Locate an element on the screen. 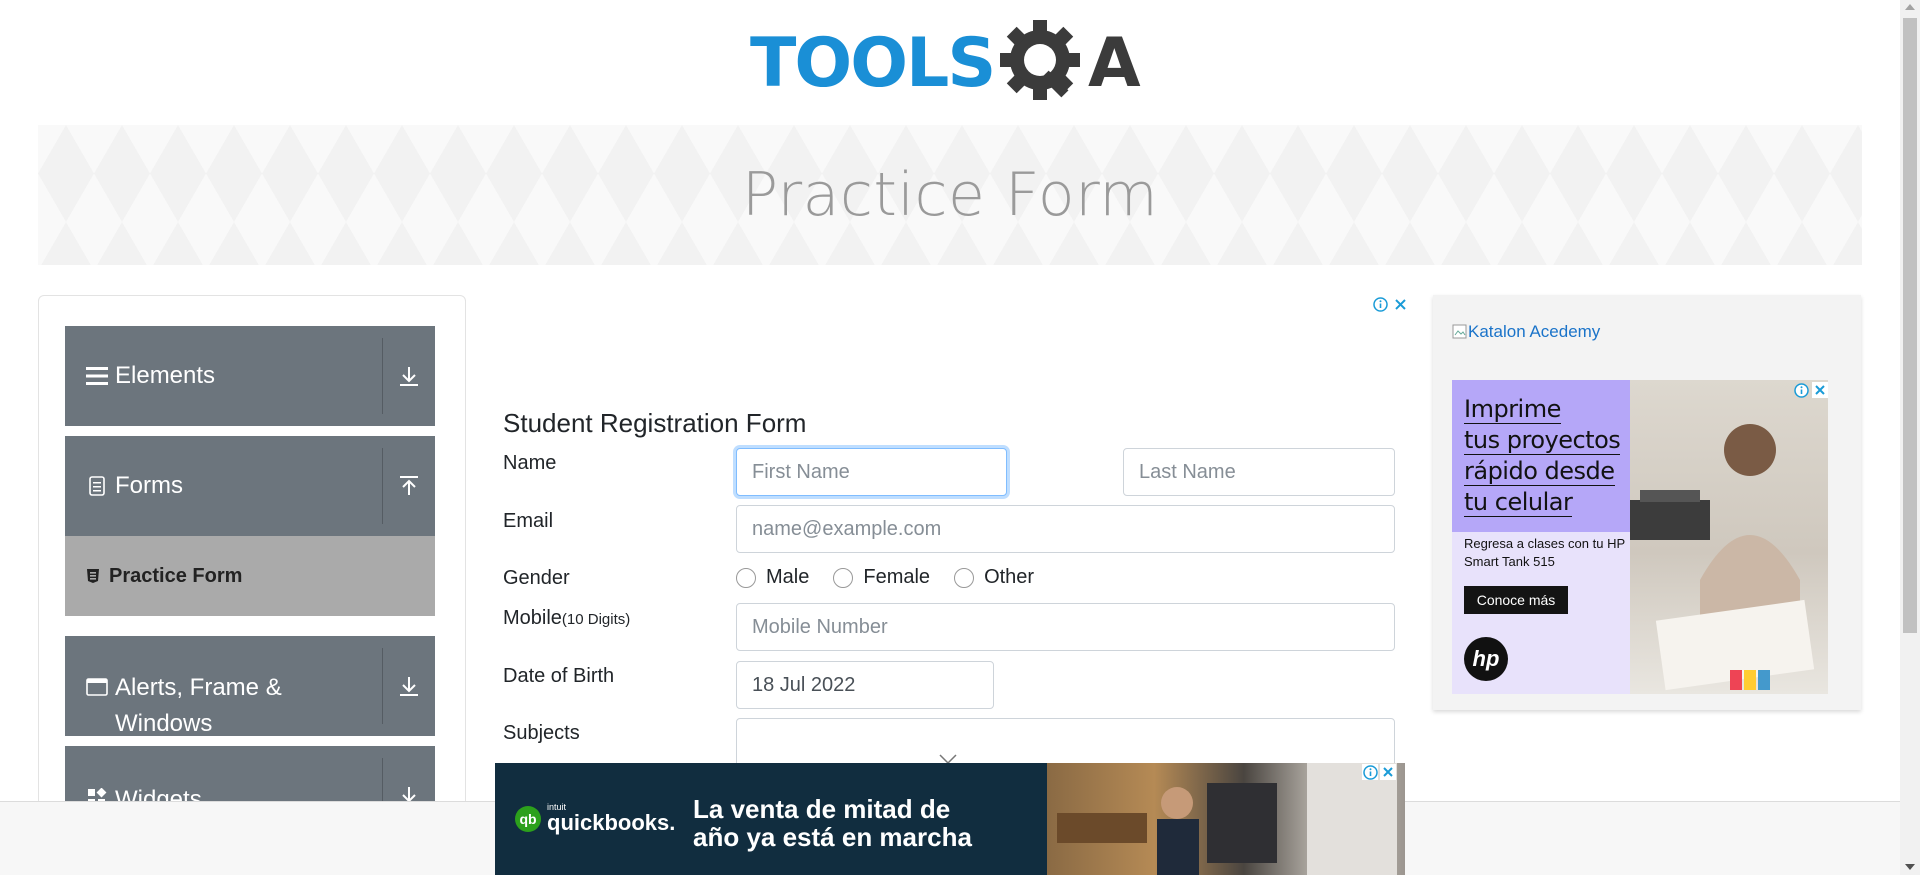  hp-headline-line: tus proyectos is located at coordinates (1542, 440).